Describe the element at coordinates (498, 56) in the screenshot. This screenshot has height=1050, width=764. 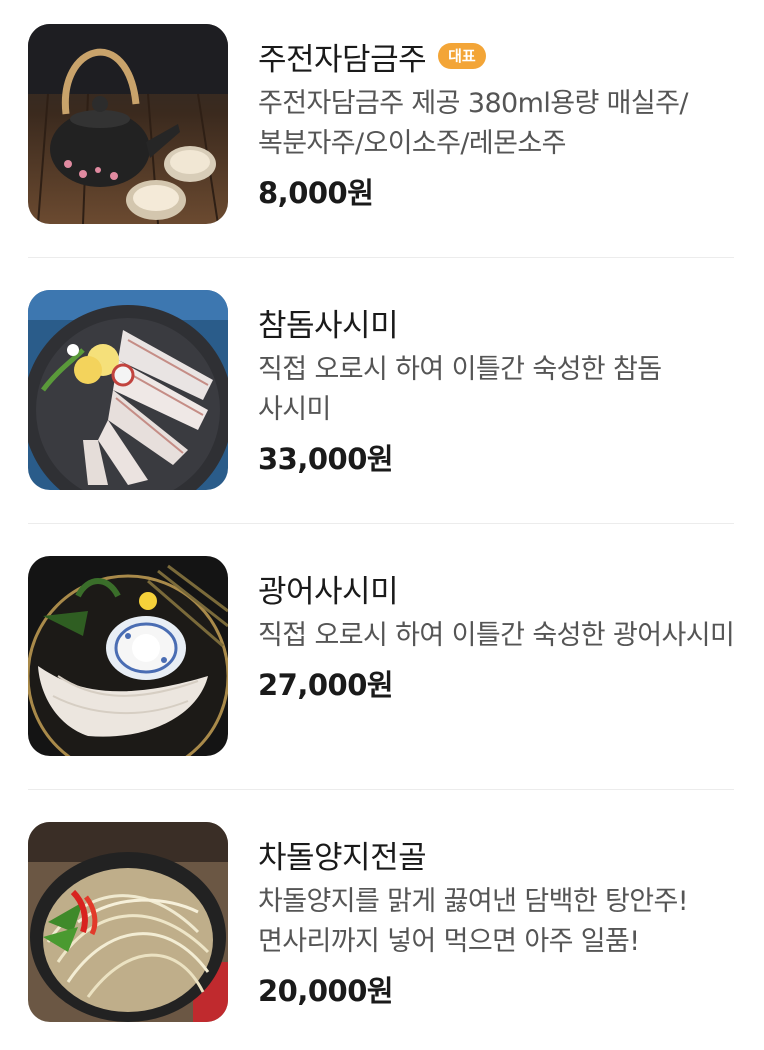
I see `menu-item-header: 주전자담금주 대표` at that location.